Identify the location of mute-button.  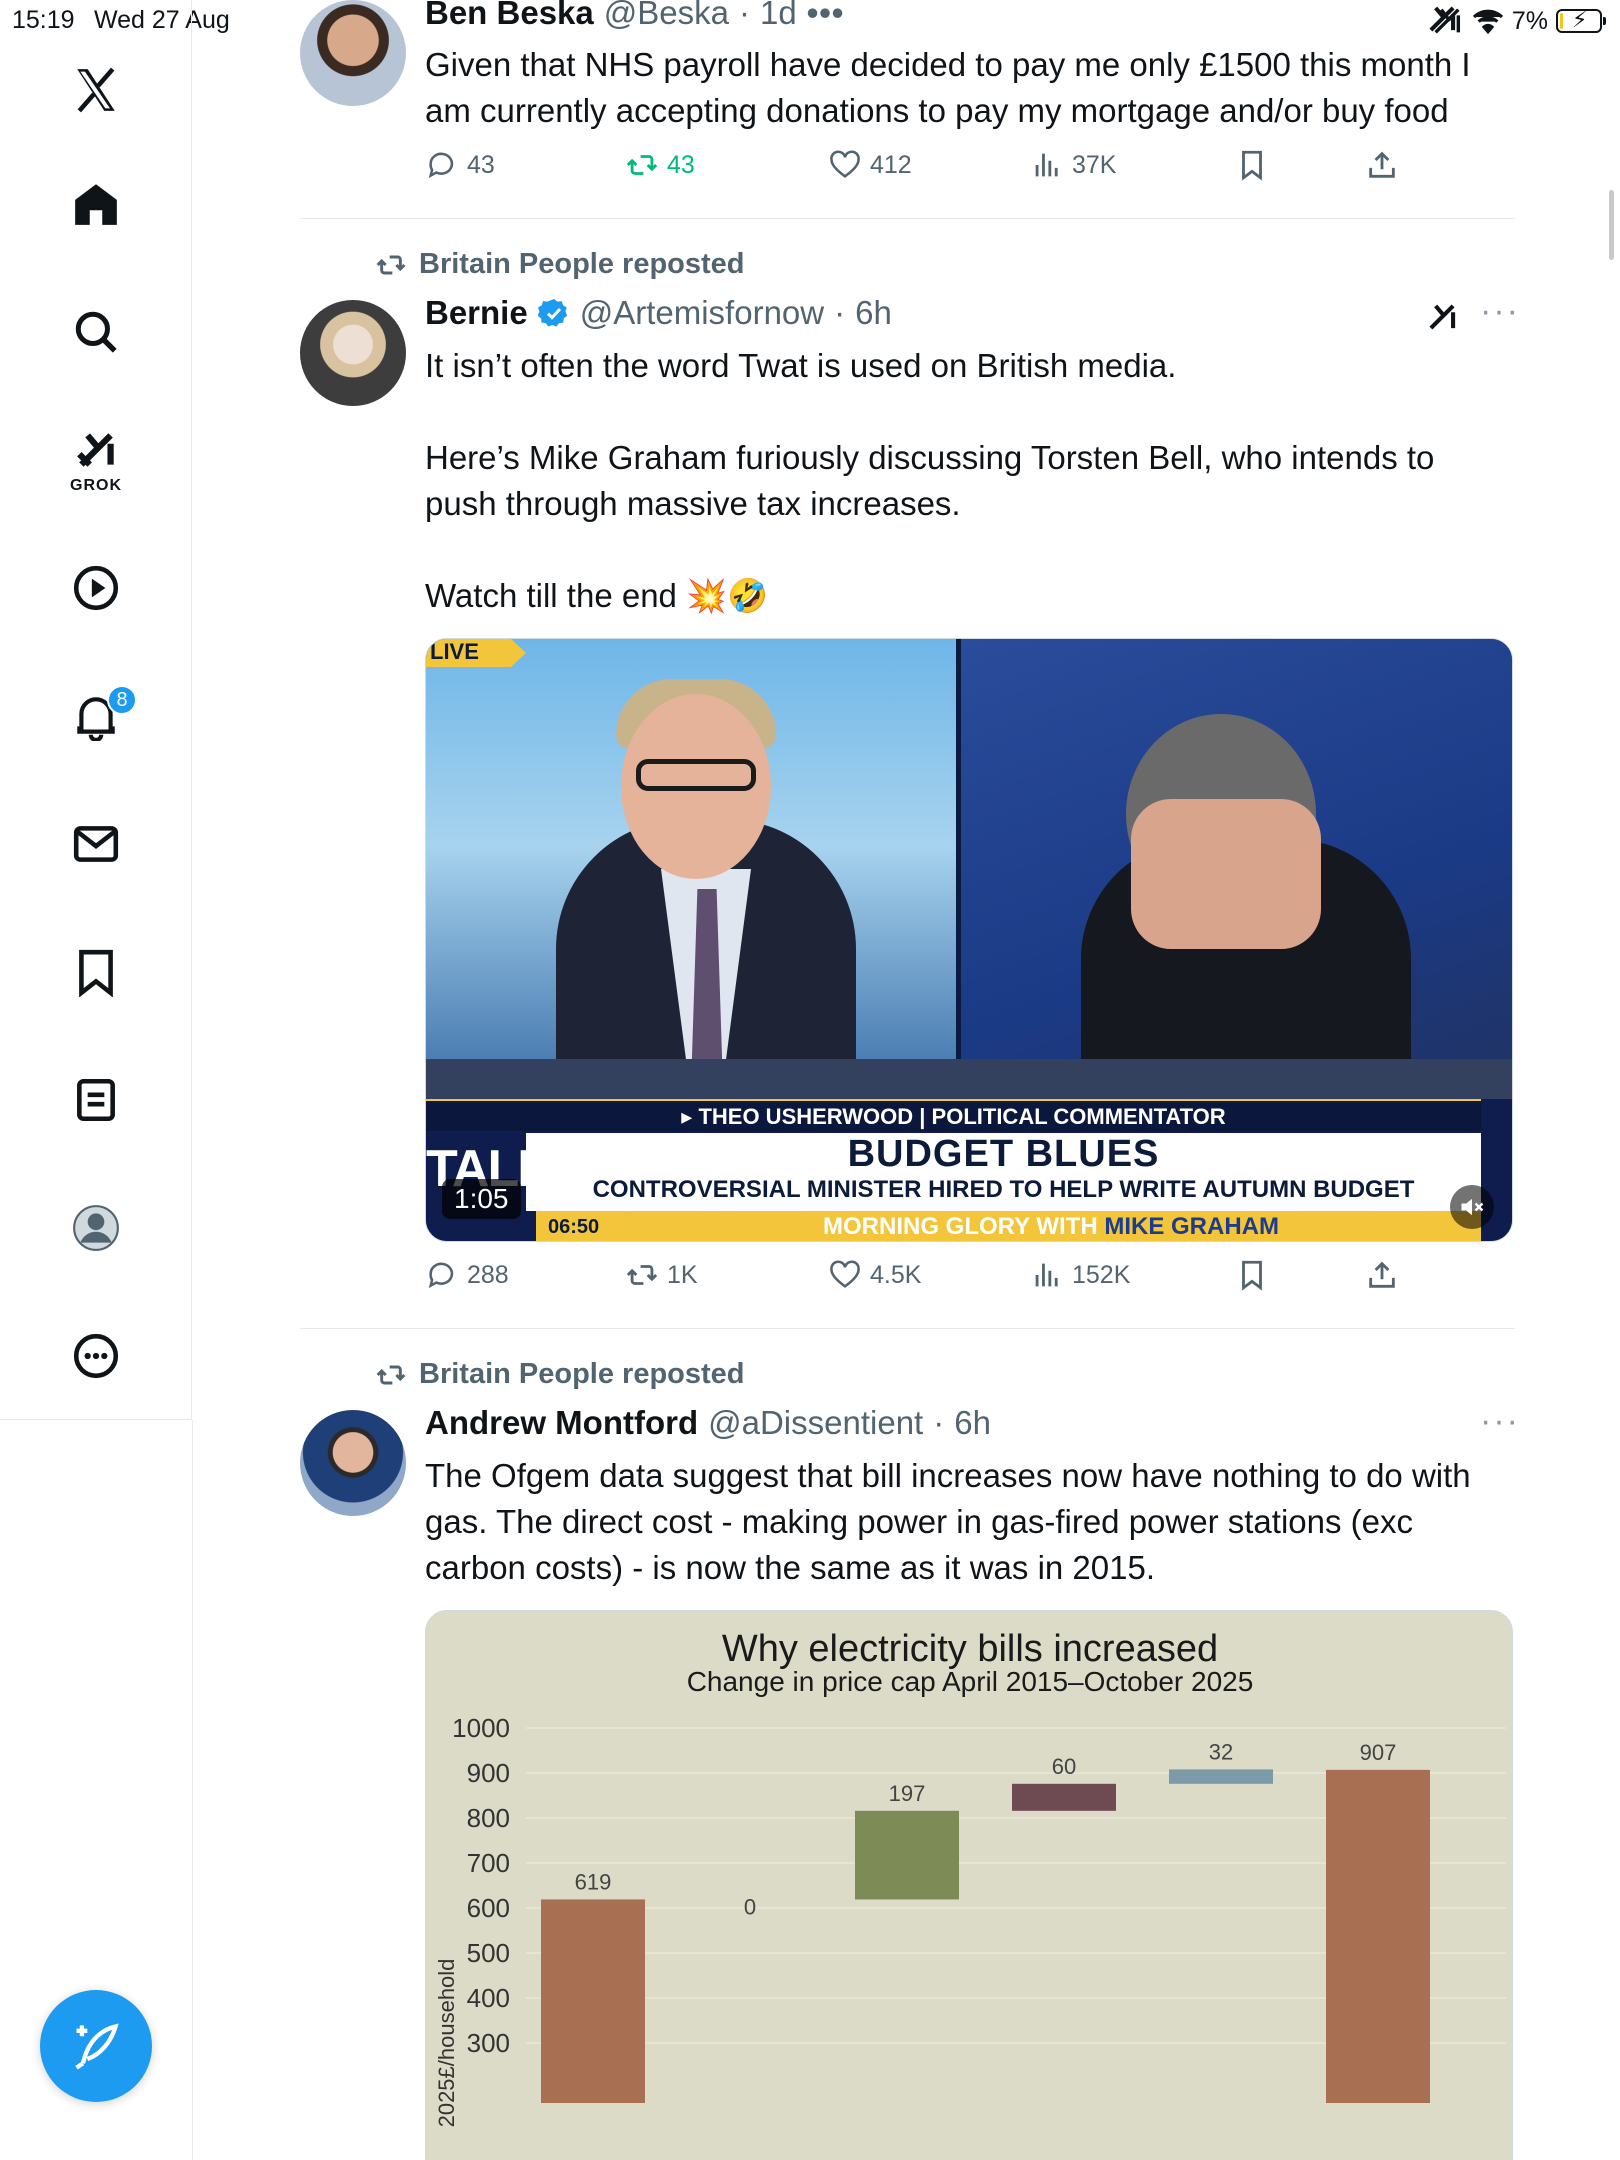
(1472, 1207).